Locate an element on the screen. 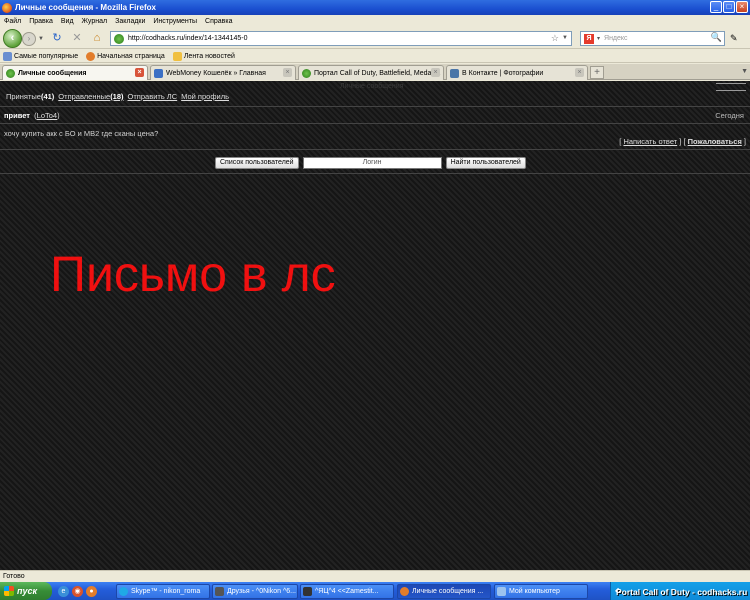 Image resolution: width=750 pixels, height=600 pixels. stop-icon: ✕ is located at coordinates (77, 39).